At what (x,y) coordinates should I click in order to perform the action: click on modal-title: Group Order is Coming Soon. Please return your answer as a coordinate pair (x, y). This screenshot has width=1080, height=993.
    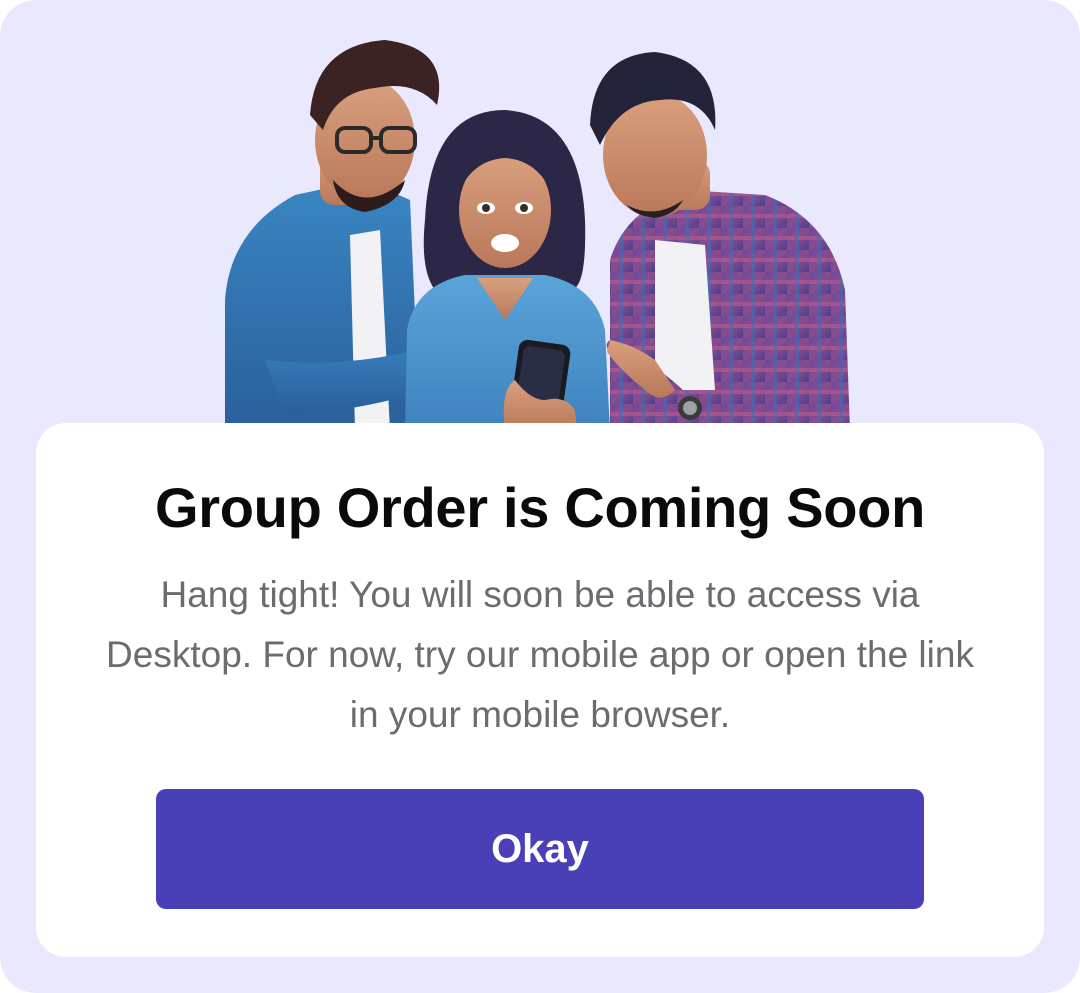
    Looking at the image, I should click on (540, 507).